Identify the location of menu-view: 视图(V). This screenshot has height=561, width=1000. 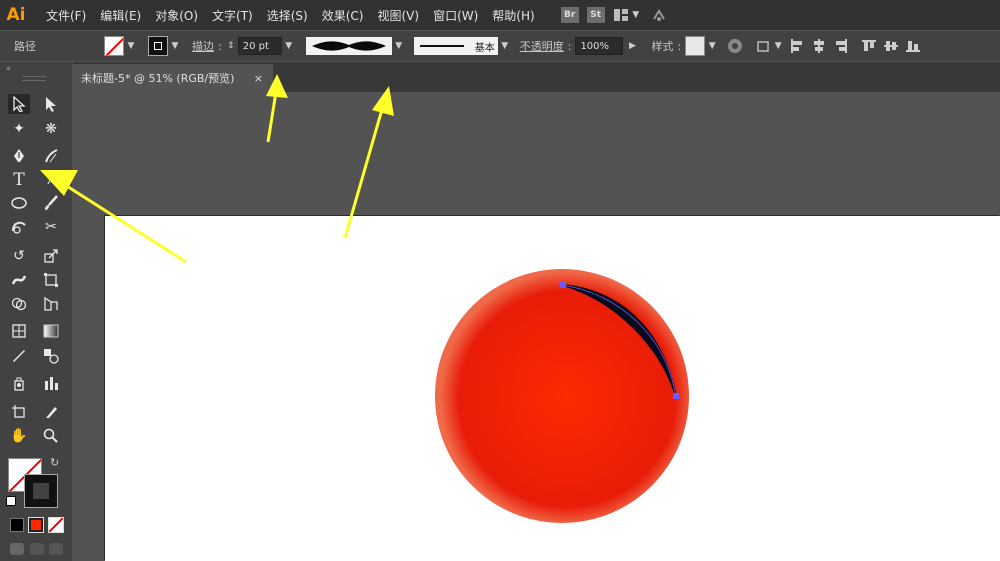
(398, 15).